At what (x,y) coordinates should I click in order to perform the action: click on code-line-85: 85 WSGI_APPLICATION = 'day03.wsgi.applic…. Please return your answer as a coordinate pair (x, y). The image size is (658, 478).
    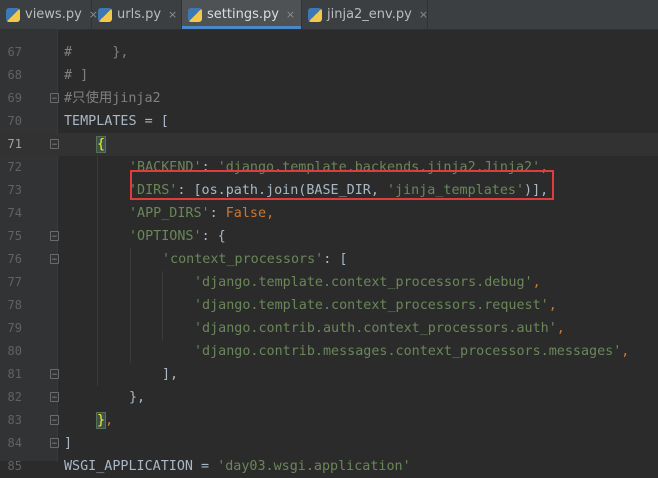
    Looking at the image, I should click on (329, 464).